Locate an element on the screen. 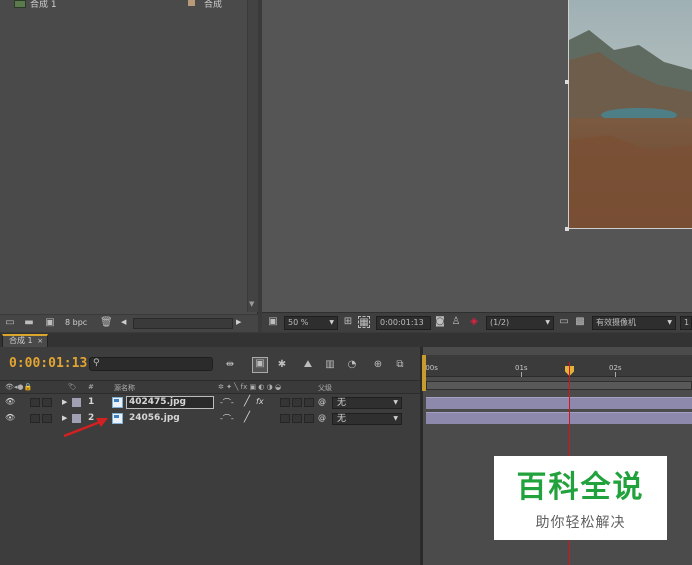 The image size is (692, 565). project-footer: ▭ ▬ ▣ 8 bpc 🗑 ◀ ▶ is located at coordinates (129, 323).